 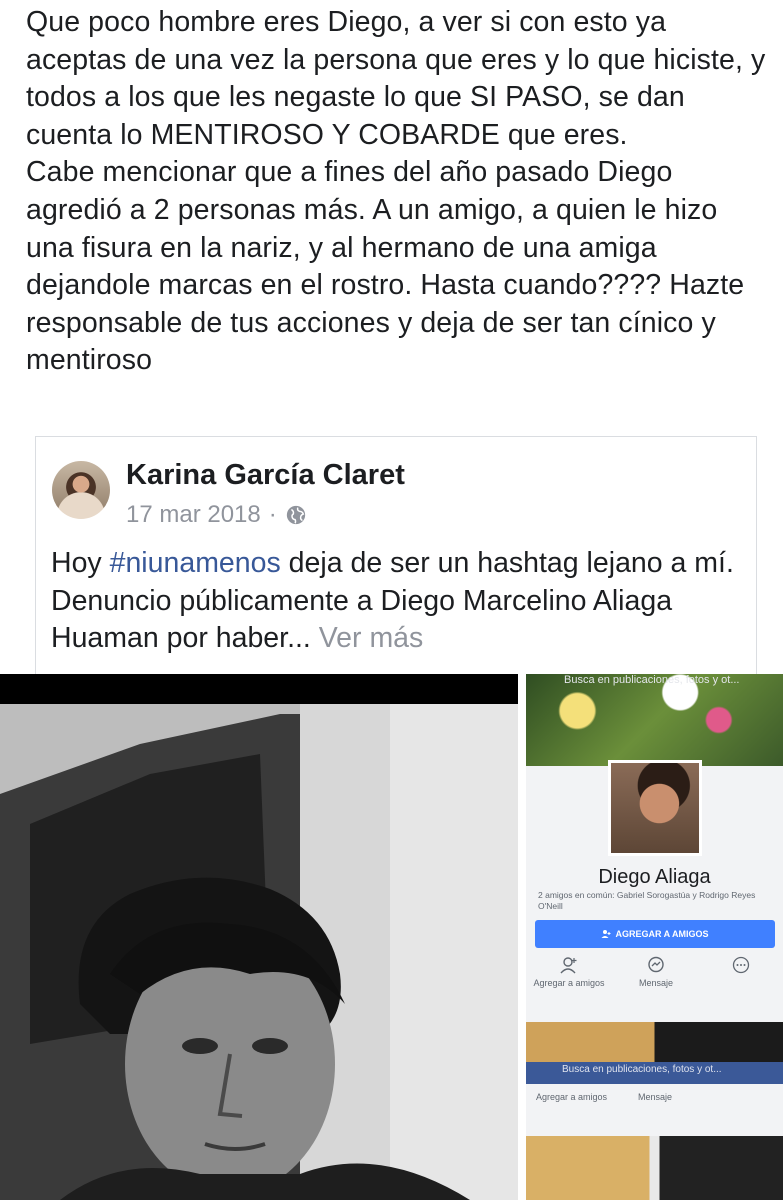 I want to click on person-plus-icon, so click(x=568, y=965).